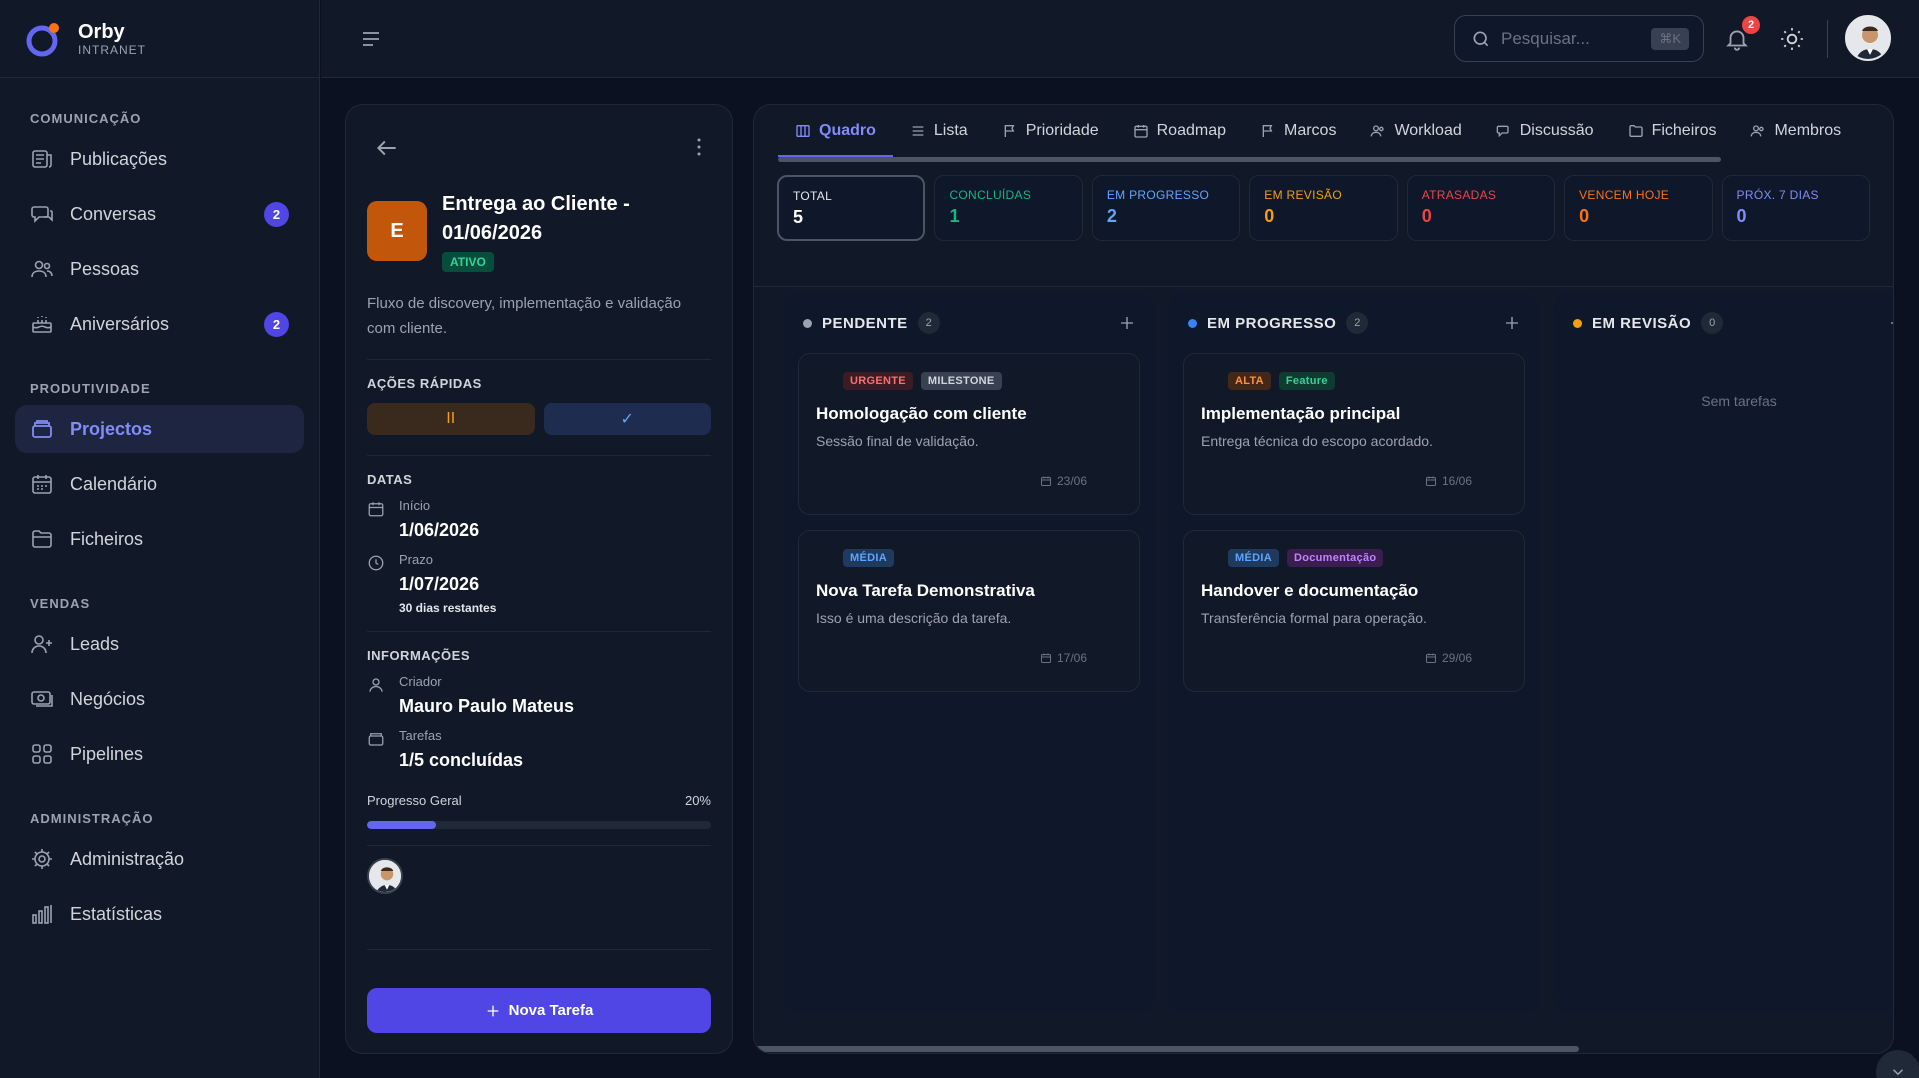 The height and width of the screenshot is (1078, 1919). Describe the element at coordinates (159, 429) in the screenshot. I see `sidebar-item-projectos: Projectos` at that location.